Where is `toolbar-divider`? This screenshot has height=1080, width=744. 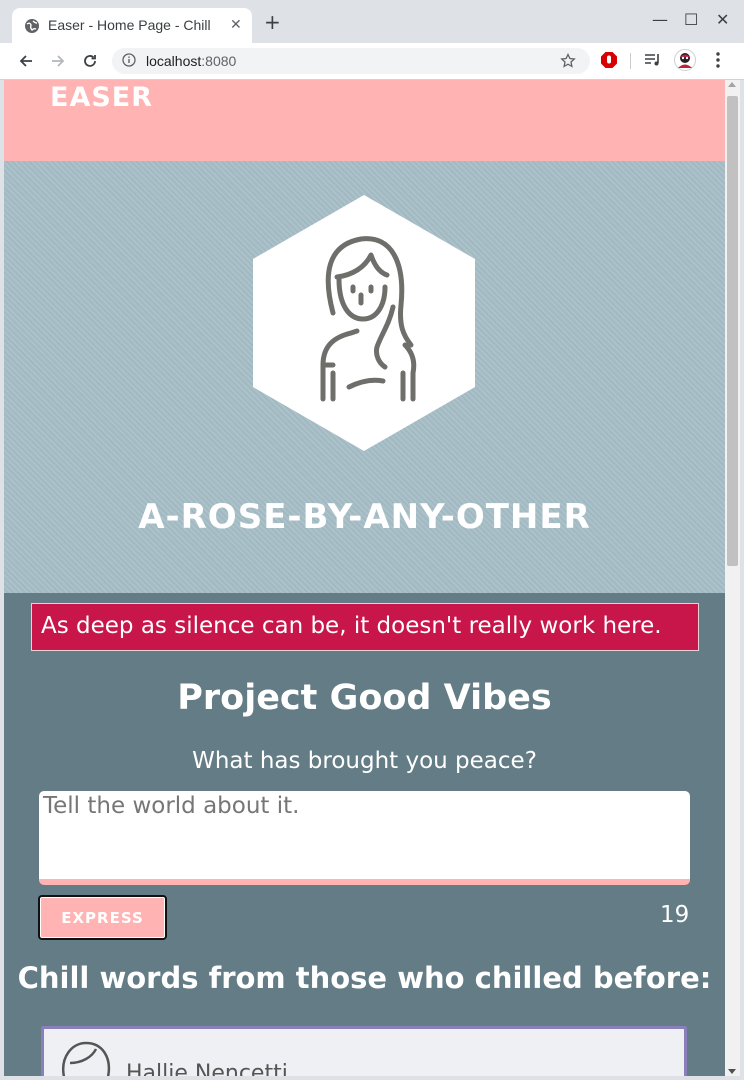 toolbar-divider is located at coordinates (630, 61).